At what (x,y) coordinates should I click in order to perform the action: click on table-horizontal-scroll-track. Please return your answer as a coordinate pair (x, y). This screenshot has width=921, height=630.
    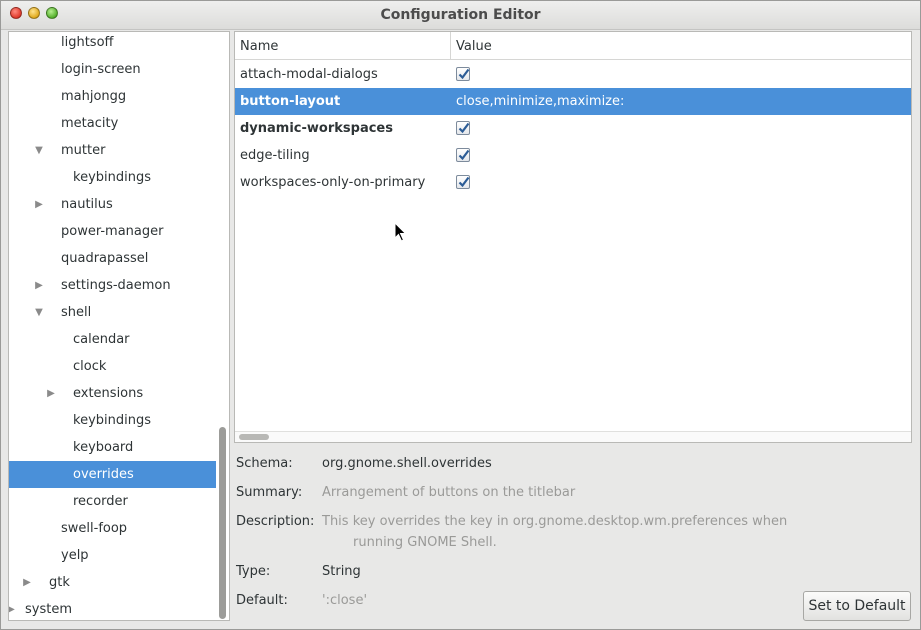
    Looking at the image, I should click on (573, 436).